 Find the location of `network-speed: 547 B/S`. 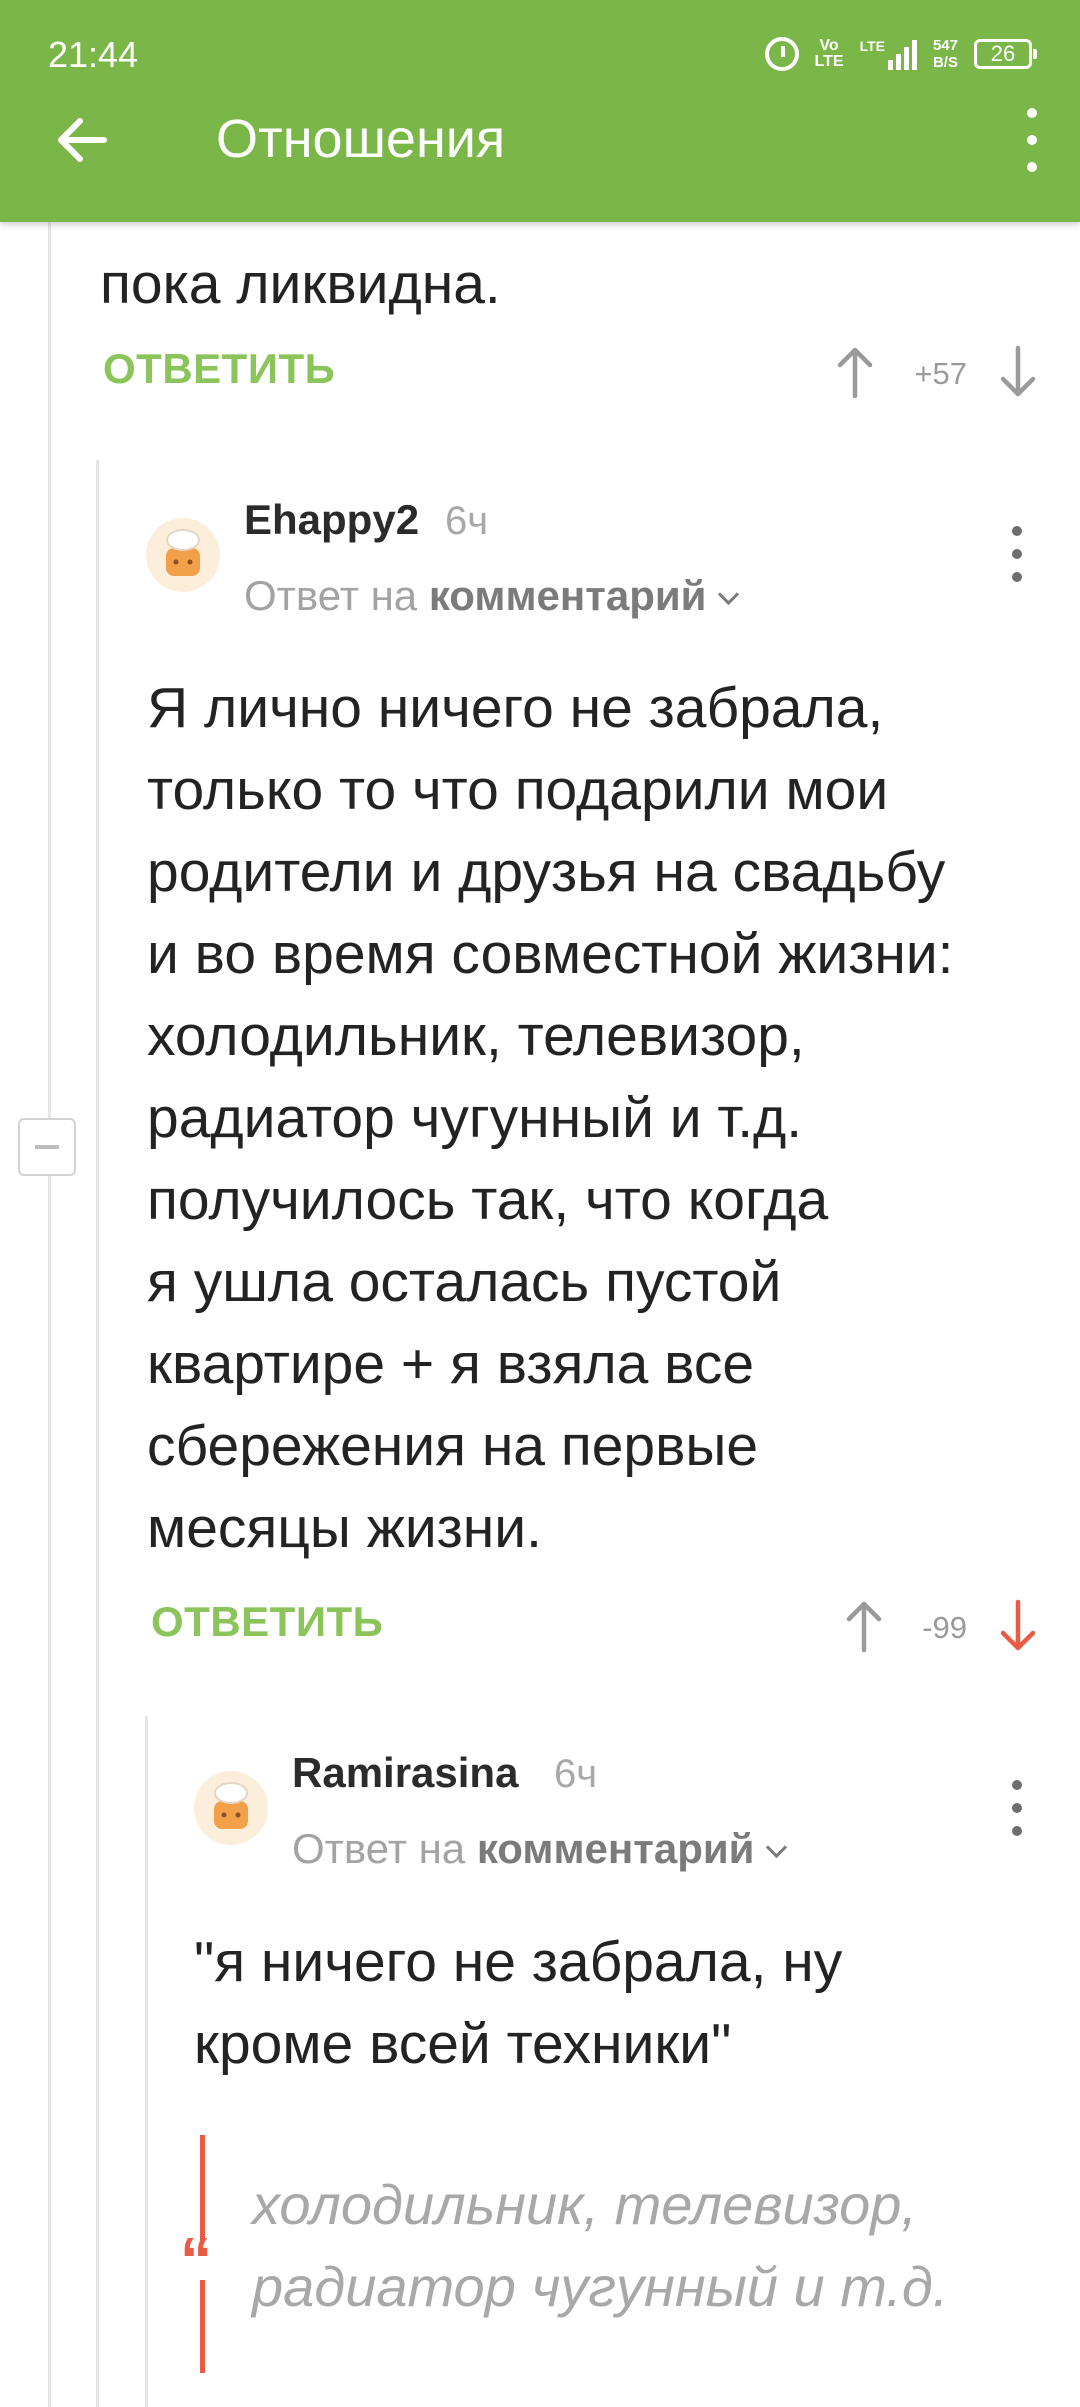

network-speed: 547 B/S is located at coordinates (945, 54).